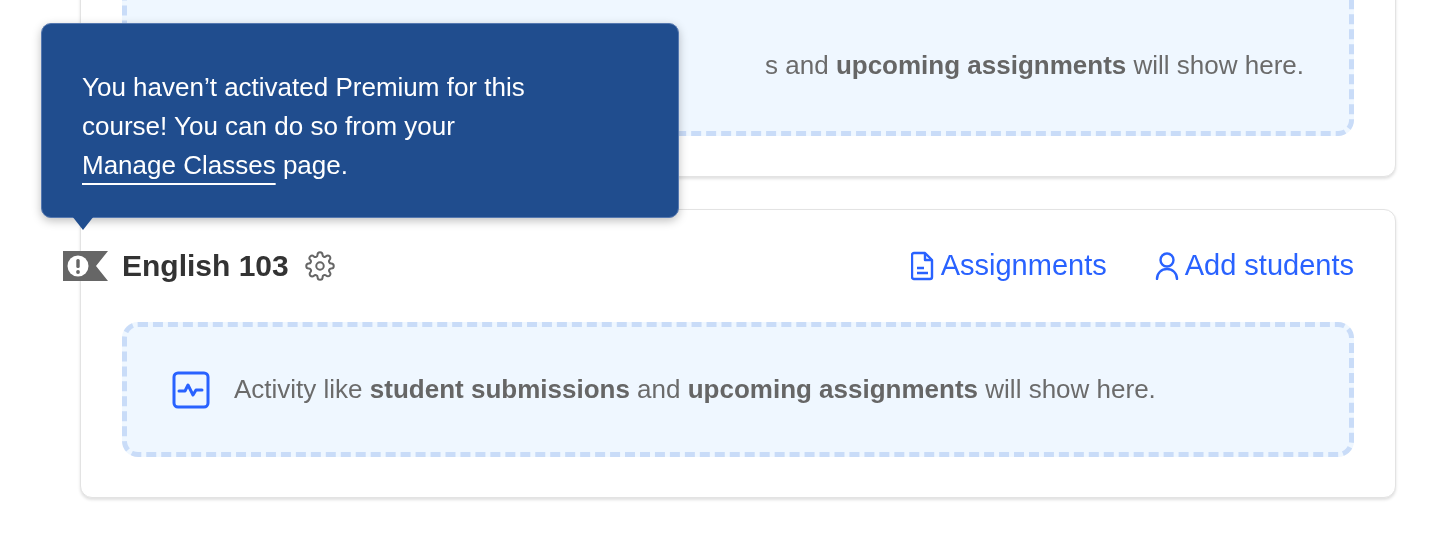 The width and height of the screenshot is (1434, 546). Describe the element at coordinates (1034, 65) in the screenshot. I see `activity-message: s and upcoming assignments will show here.` at that location.